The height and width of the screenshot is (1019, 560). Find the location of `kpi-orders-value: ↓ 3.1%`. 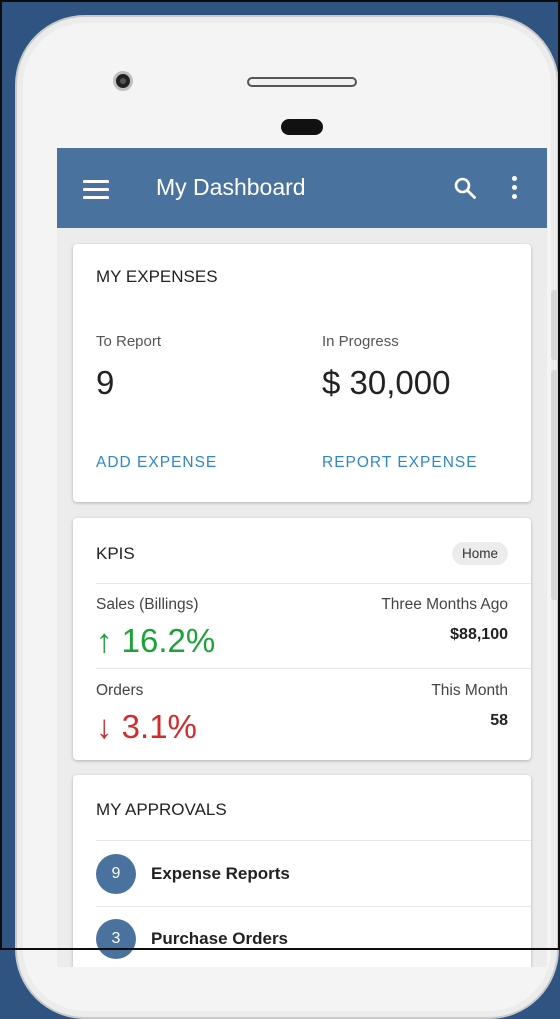

kpi-orders-value: ↓ 3.1% is located at coordinates (146, 726).